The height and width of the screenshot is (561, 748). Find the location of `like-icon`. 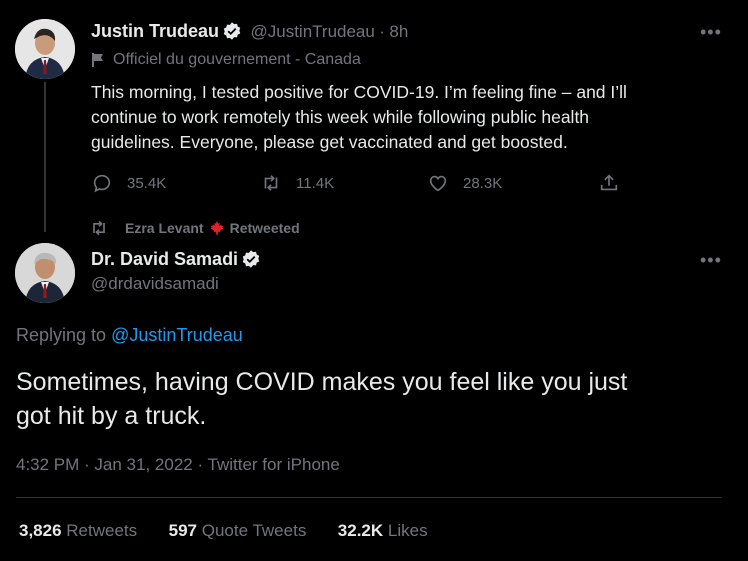

like-icon is located at coordinates (438, 183).